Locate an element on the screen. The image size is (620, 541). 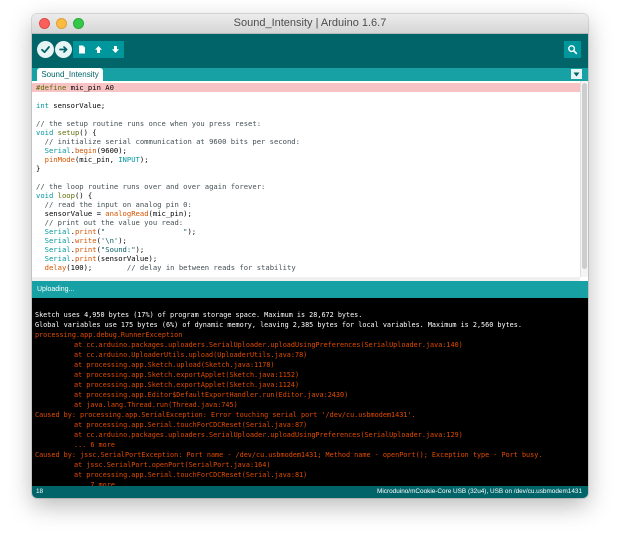
new-sketch-button is located at coordinates (81, 49).